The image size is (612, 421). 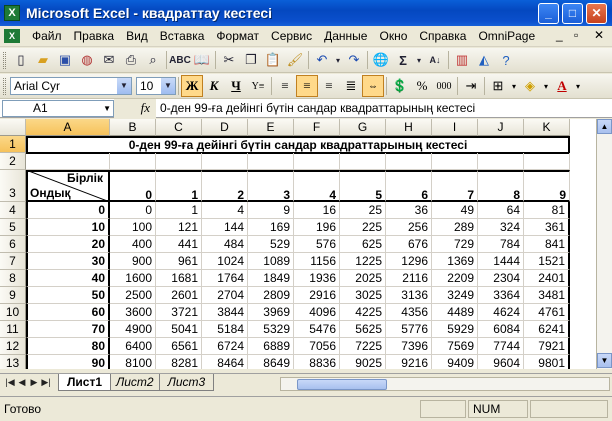 I want to click on table-cell: 2304, so click(x=501, y=278).